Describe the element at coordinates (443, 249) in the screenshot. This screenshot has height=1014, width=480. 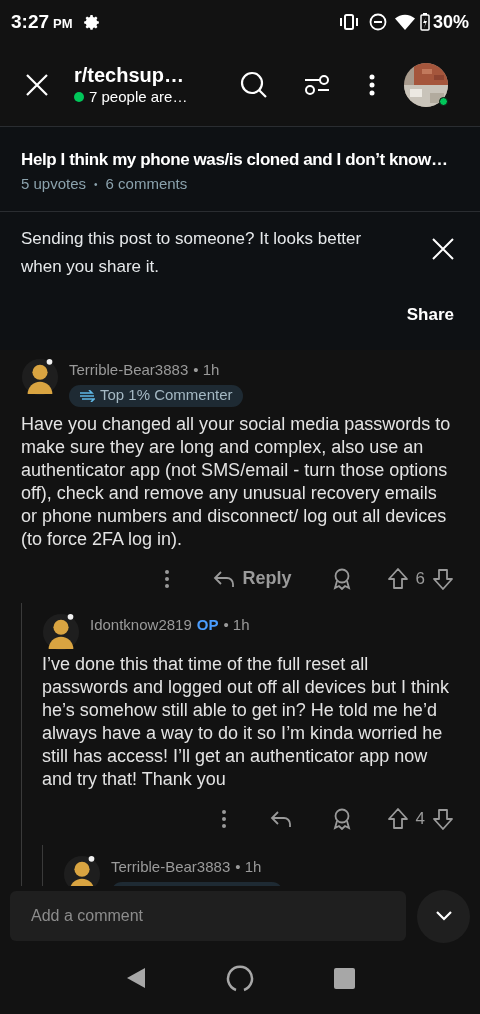
I see `close-banner-button` at that location.